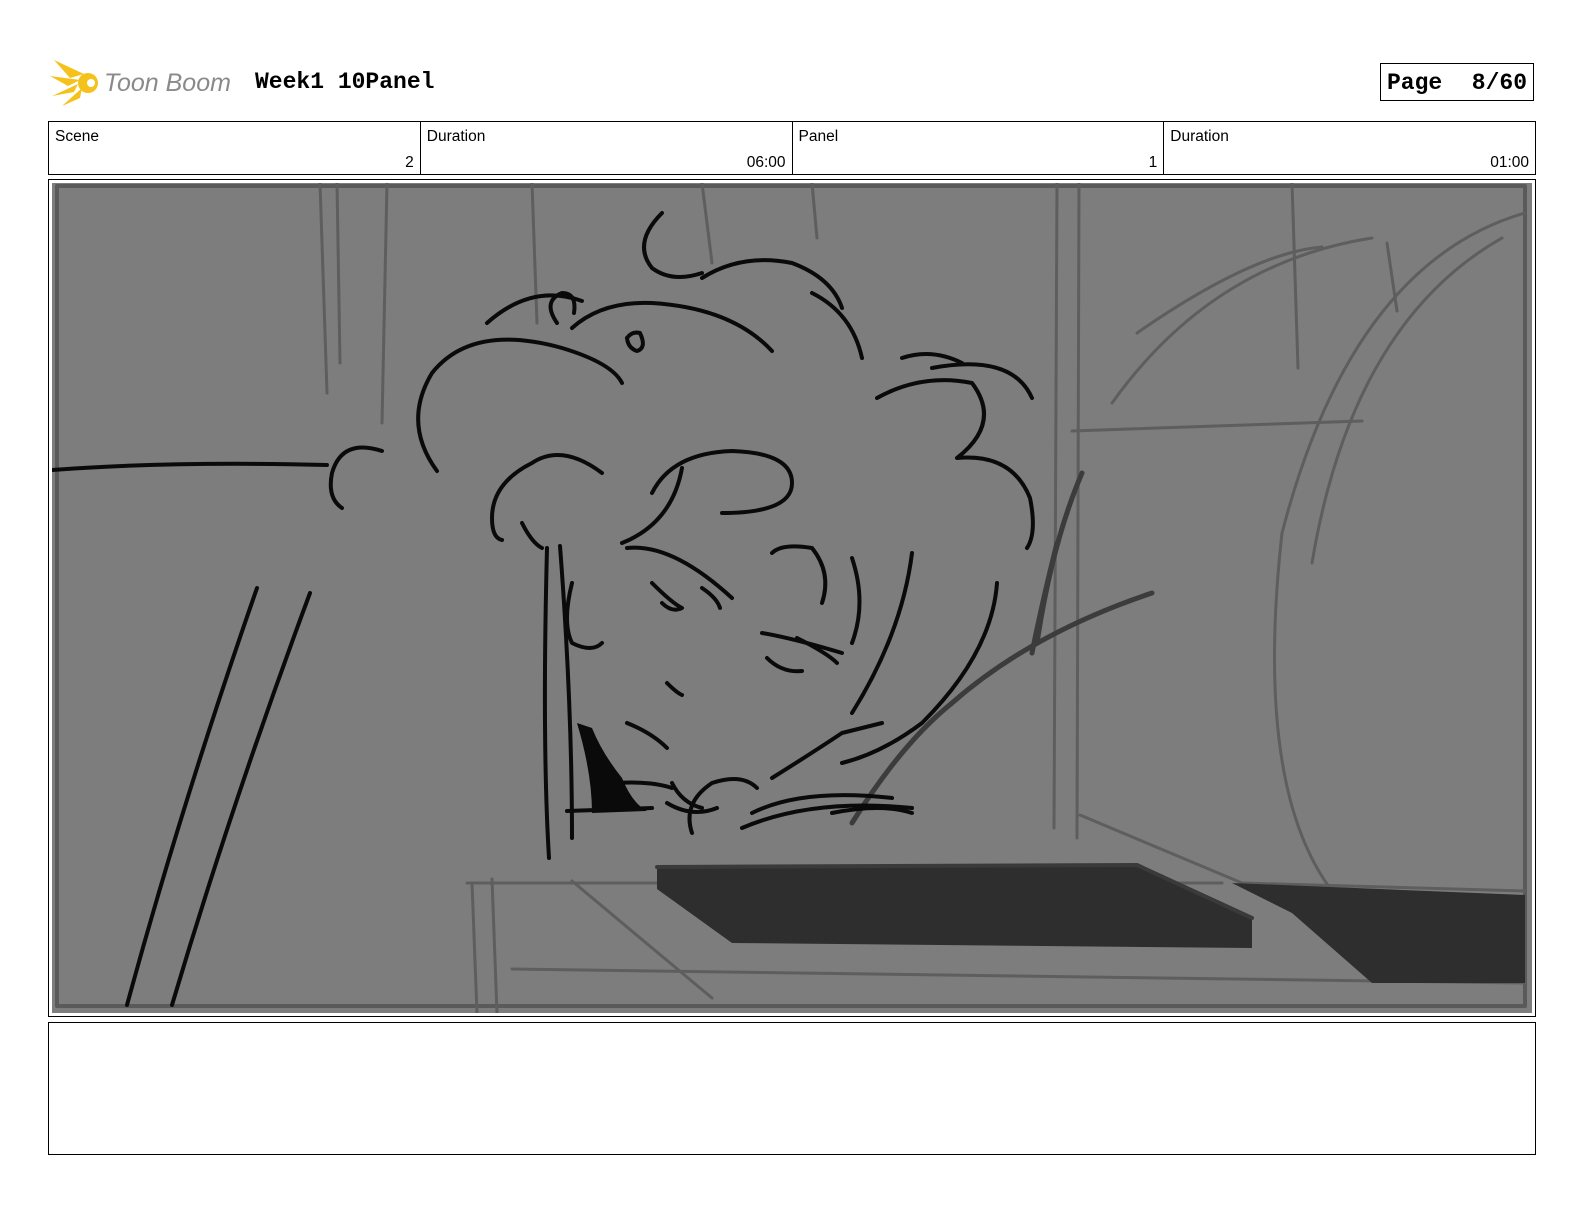 Image resolution: width=1582 pixels, height=1225 pixels. Describe the element at coordinates (234, 148) in the screenshot. I see `scene-cell: Scene 2` at that location.